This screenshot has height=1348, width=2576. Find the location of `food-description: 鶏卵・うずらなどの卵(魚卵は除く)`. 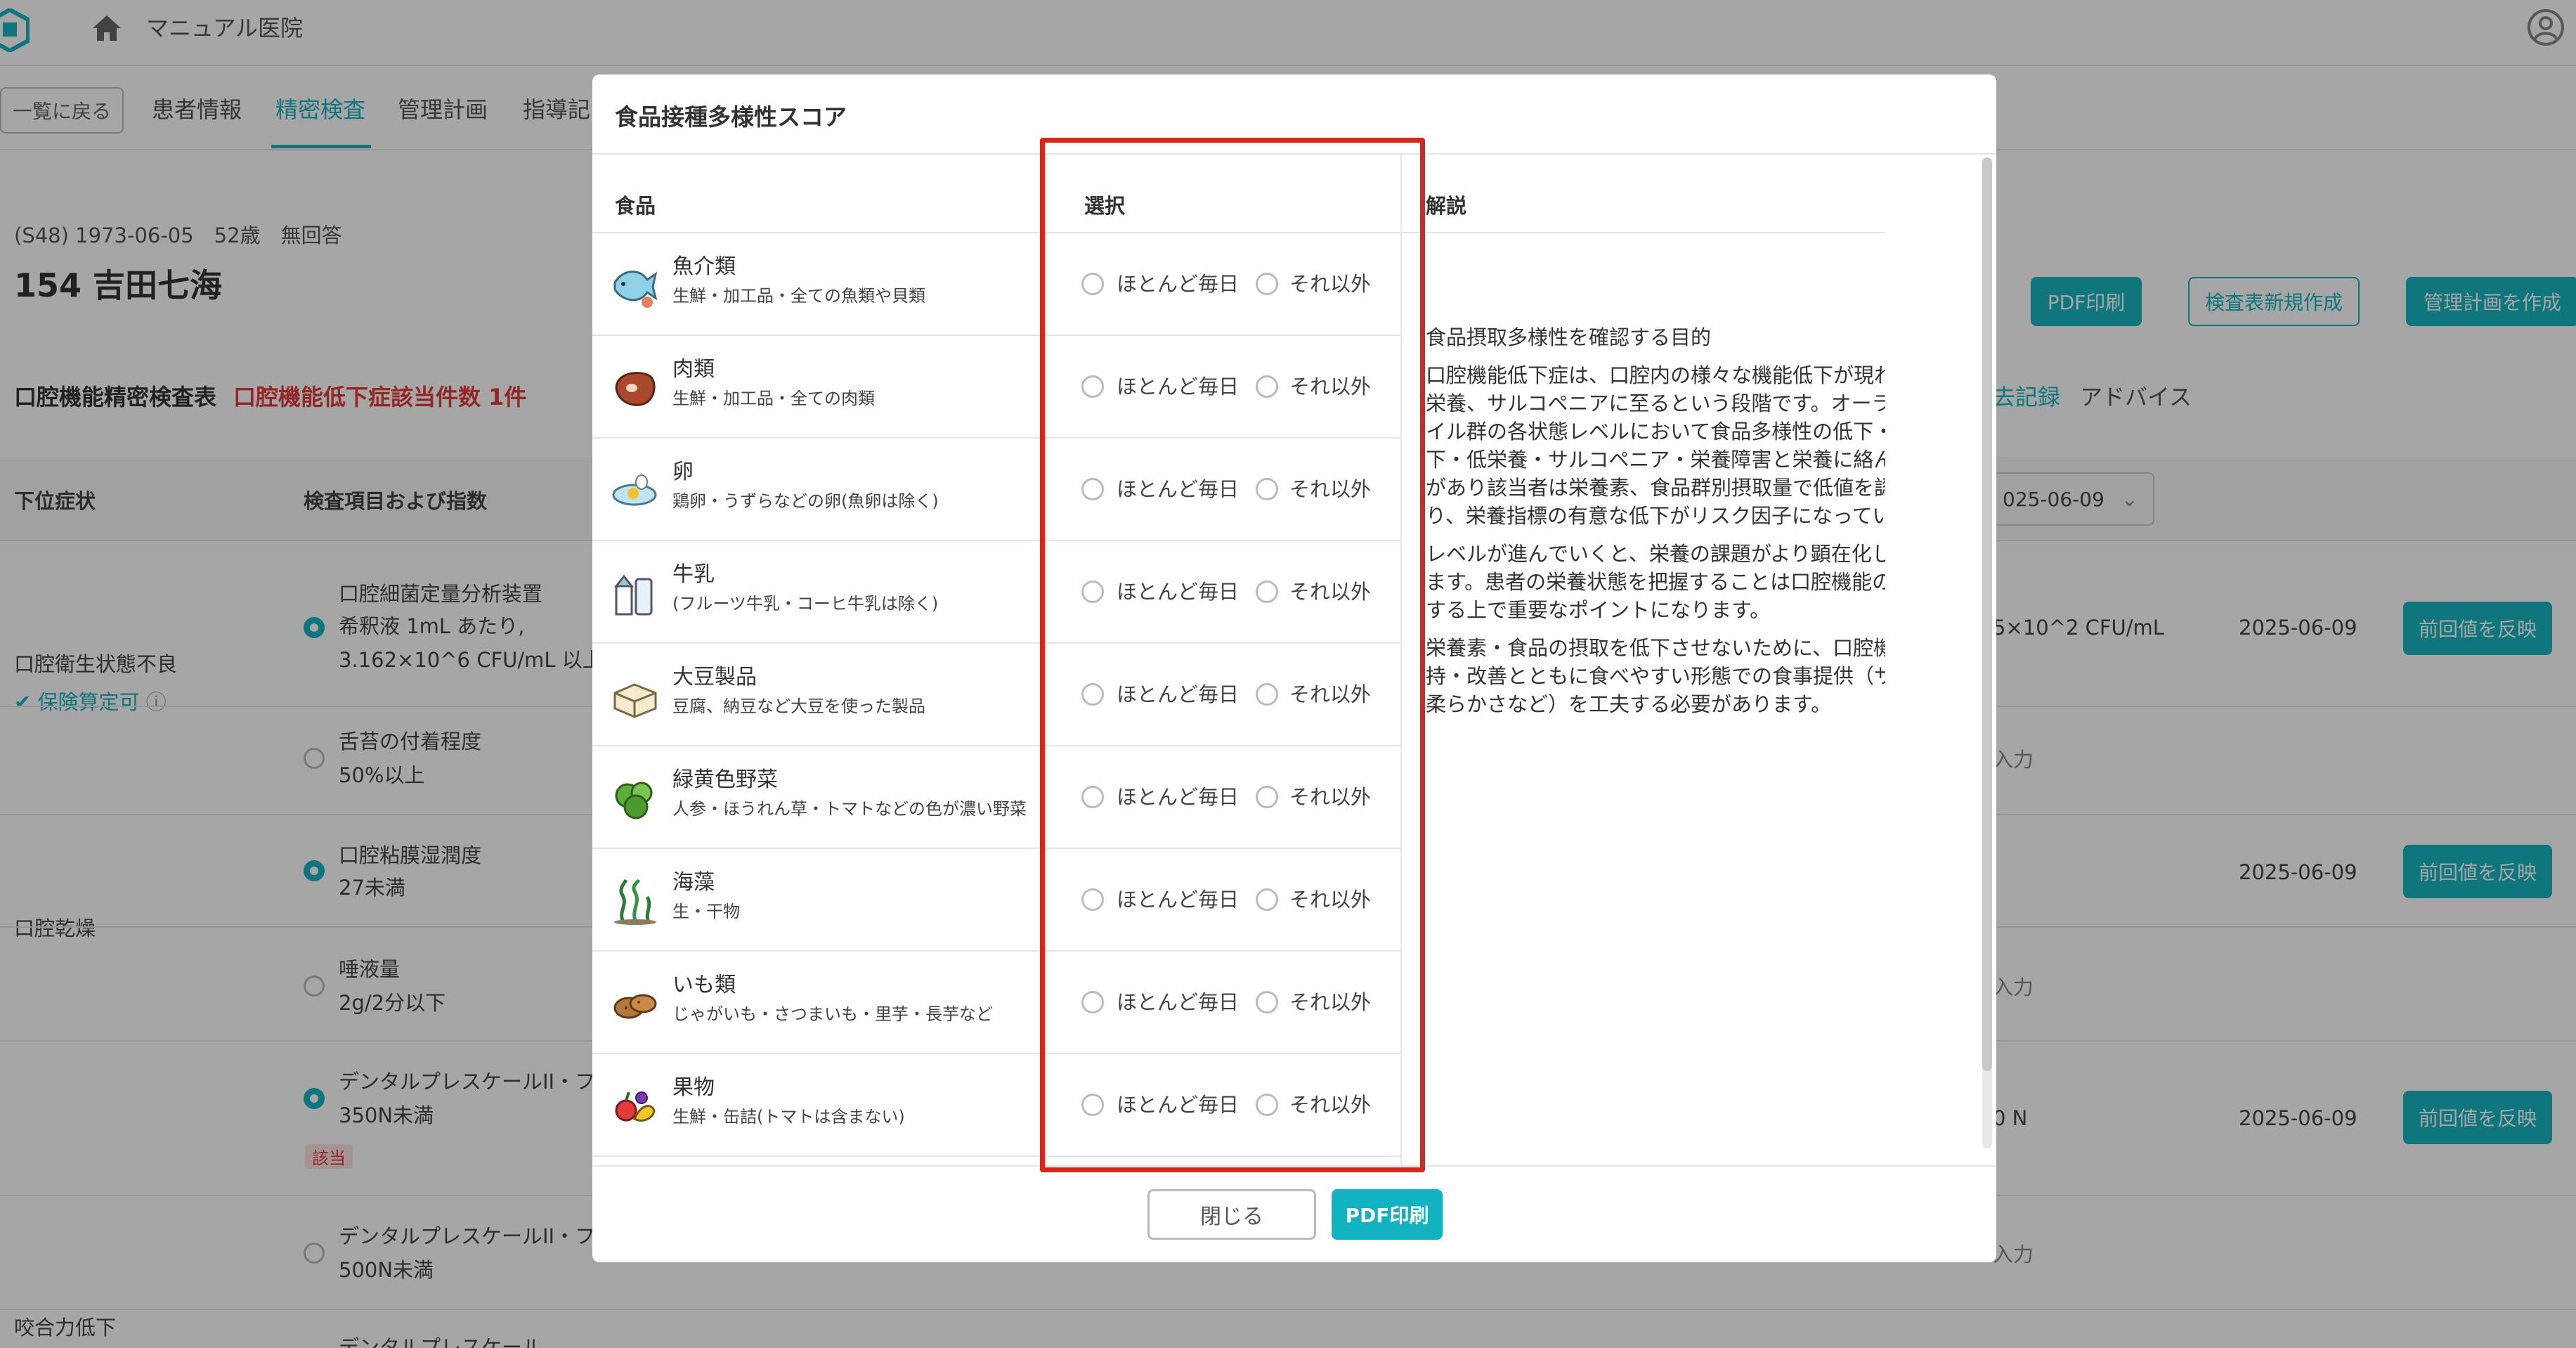

food-description: 鶏卵・うずらなどの卵(魚卵は除く) is located at coordinates (805, 501).